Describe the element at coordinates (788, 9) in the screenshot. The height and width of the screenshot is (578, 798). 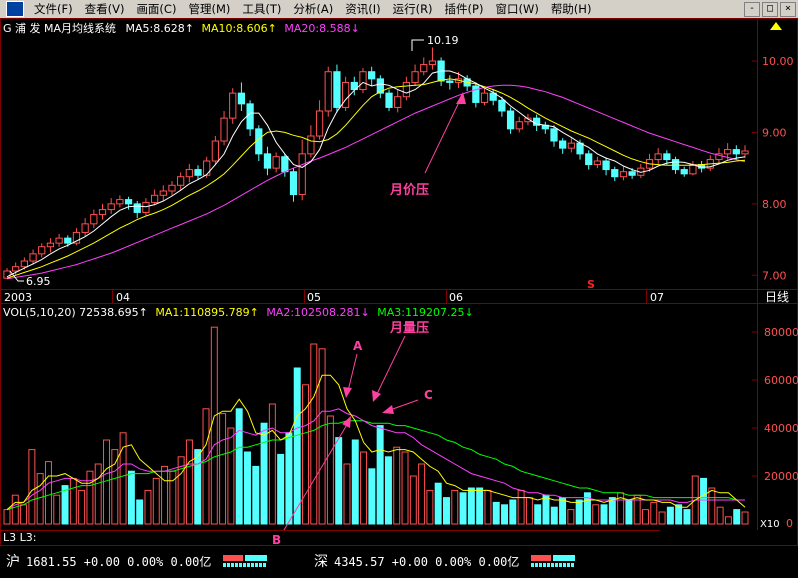
I see `close-button: ×` at that location.